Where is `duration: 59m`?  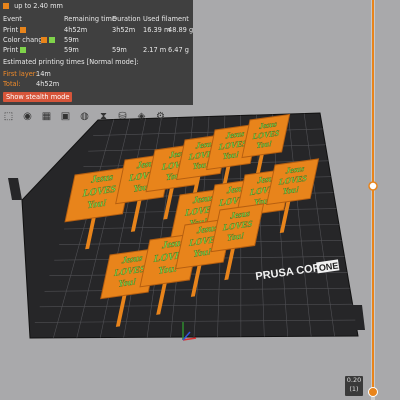
duration: 59m is located at coordinates (119, 50).